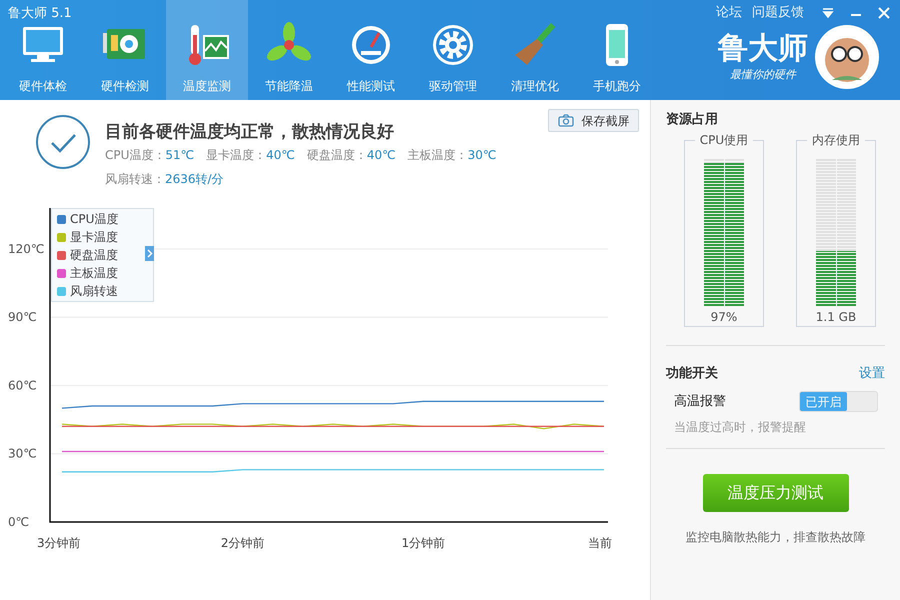 The width and height of the screenshot is (900, 600). What do you see at coordinates (828, 13) in the screenshot?
I see `dropdown-icon` at bounding box center [828, 13].